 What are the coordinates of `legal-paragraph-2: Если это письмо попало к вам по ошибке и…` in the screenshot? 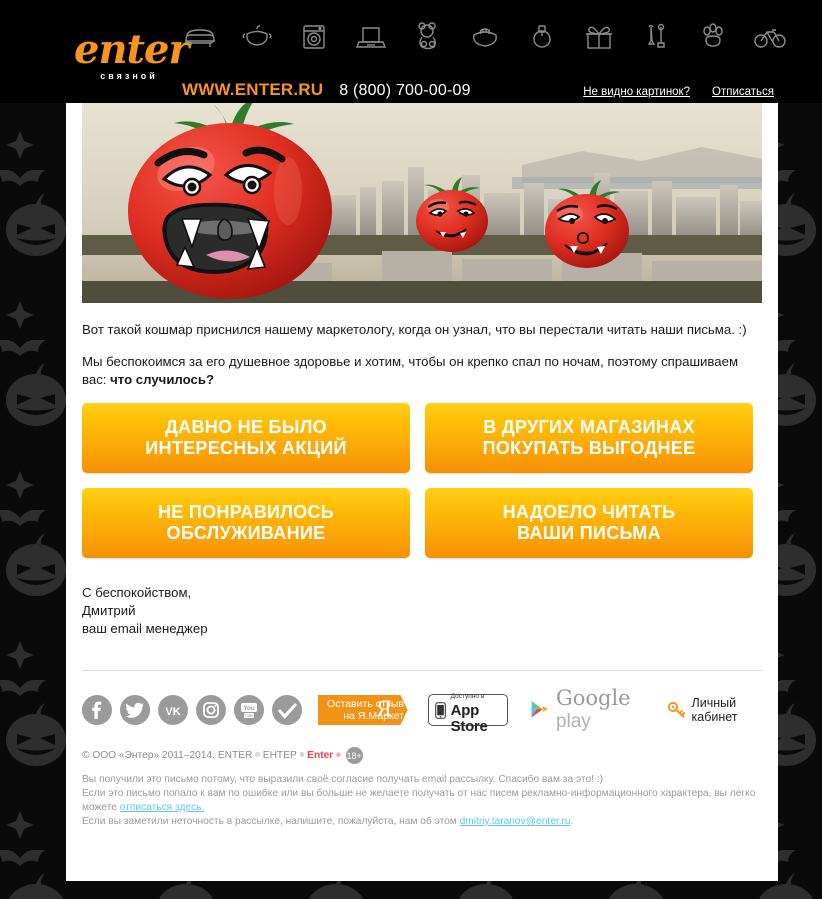 It's located at (422, 801).